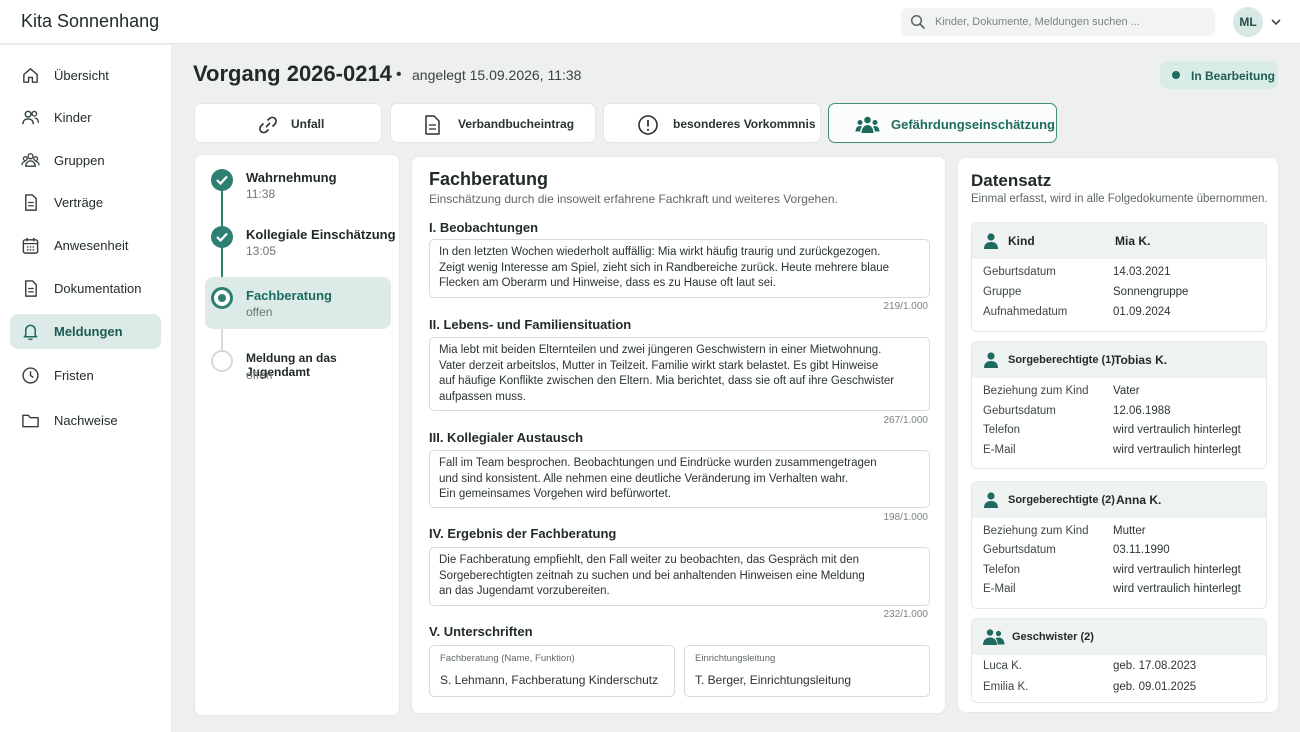 The width and height of the screenshot is (1300, 732). I want to click on text-line: an das Jugendamt vorzubereiten., so click(524, 591).